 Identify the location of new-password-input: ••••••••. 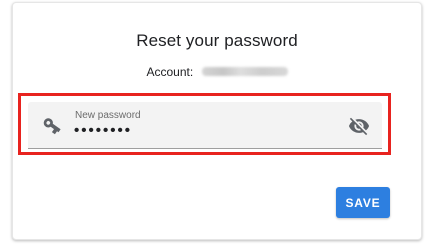
(103, 130).